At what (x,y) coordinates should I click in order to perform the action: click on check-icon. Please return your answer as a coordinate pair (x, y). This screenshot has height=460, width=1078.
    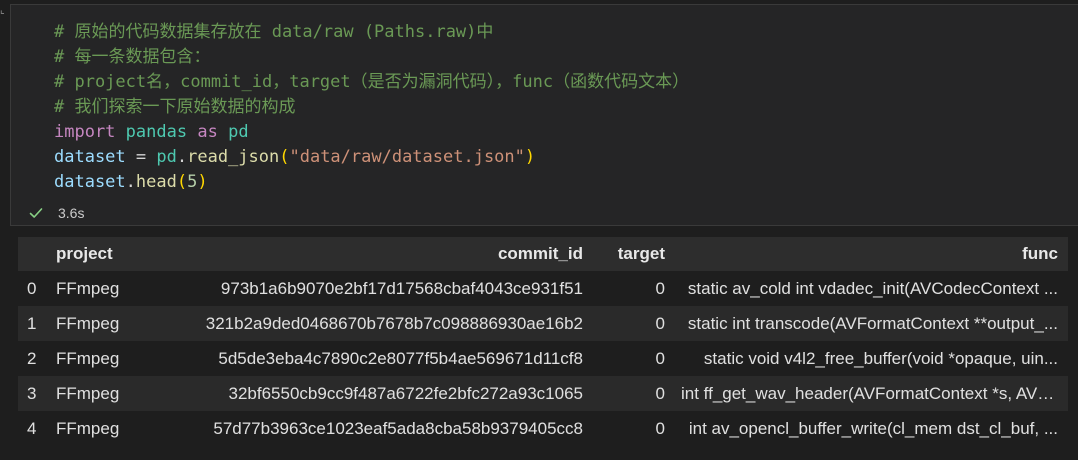
    Looking at the image, I should click on (36, 213).